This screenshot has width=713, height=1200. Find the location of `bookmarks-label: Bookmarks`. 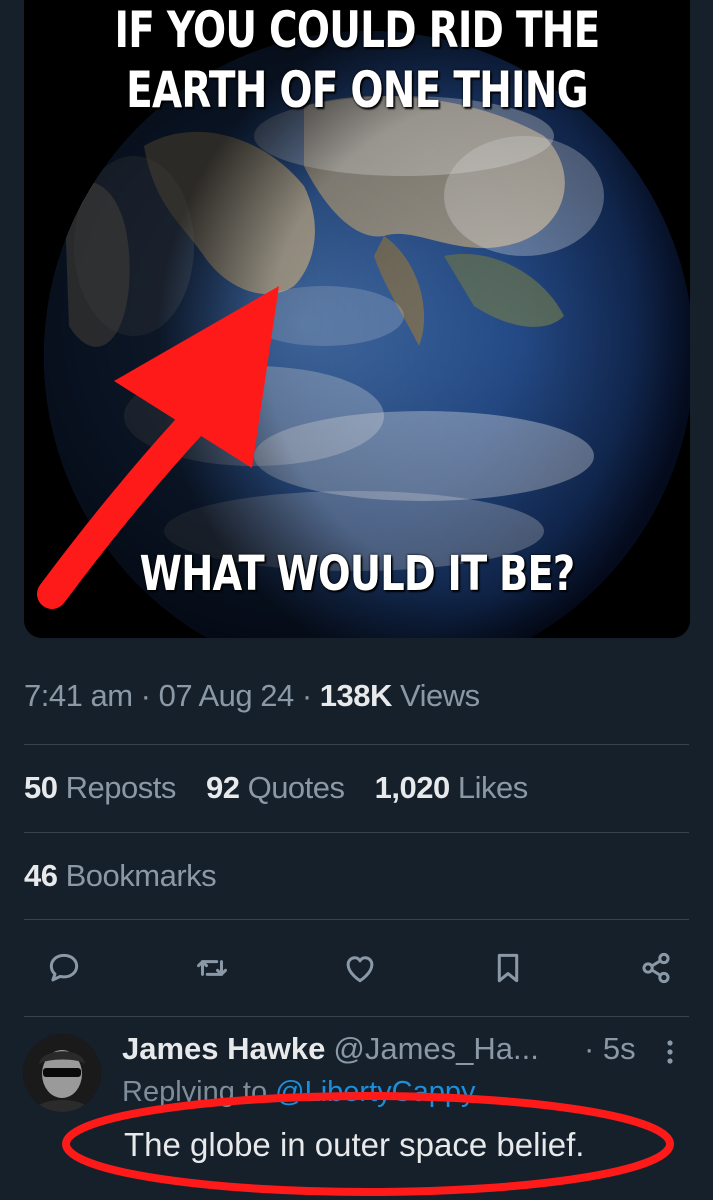

bookmarks-label: Bookmarks is located at coordinates (141, 875).